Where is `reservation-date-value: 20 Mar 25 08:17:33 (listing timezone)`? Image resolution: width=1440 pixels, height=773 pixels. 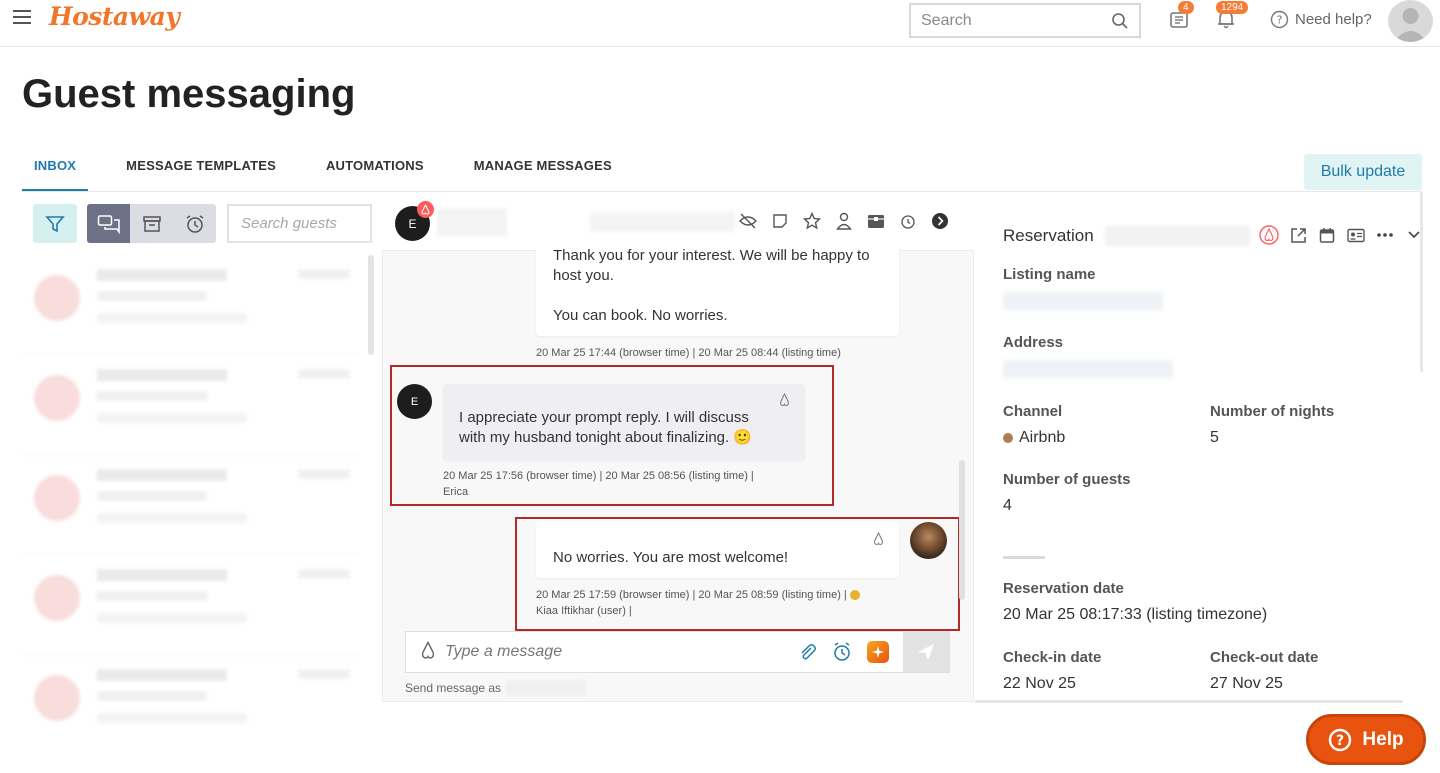 reservation-date-value: 20 Mar 25 08:17:33 (listing timezone) is located at coordinates (1135, 614).